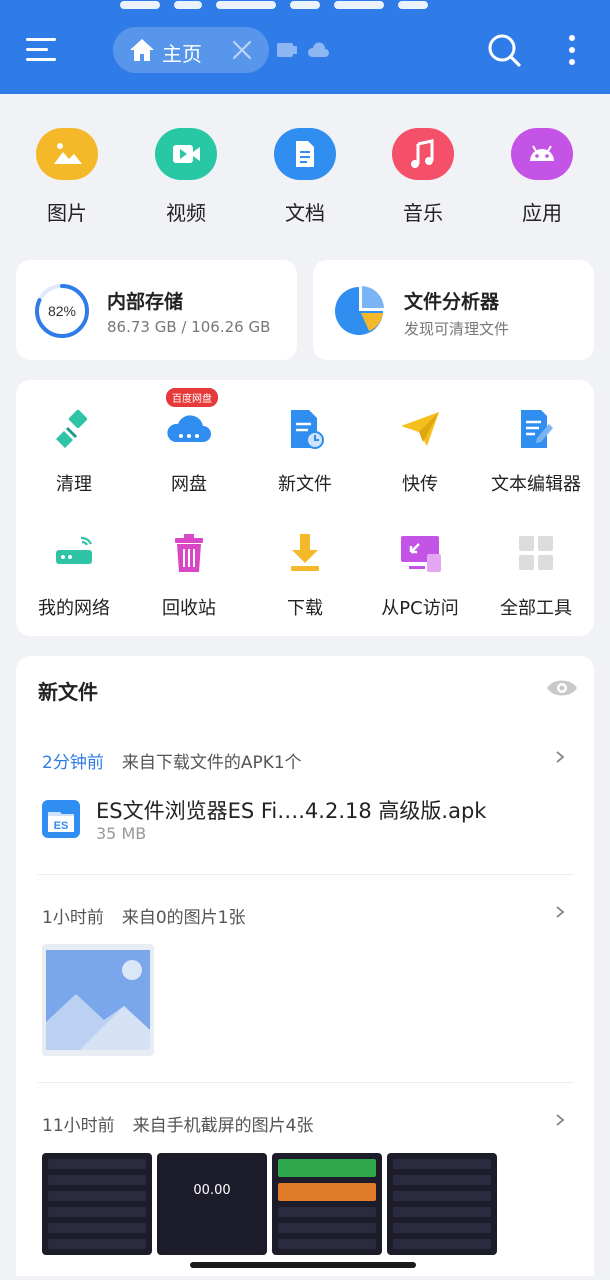 The image size is (610, 1280). I want to click on category-row: 图片 视频 文档 音乐 应用, so click(305, 178).